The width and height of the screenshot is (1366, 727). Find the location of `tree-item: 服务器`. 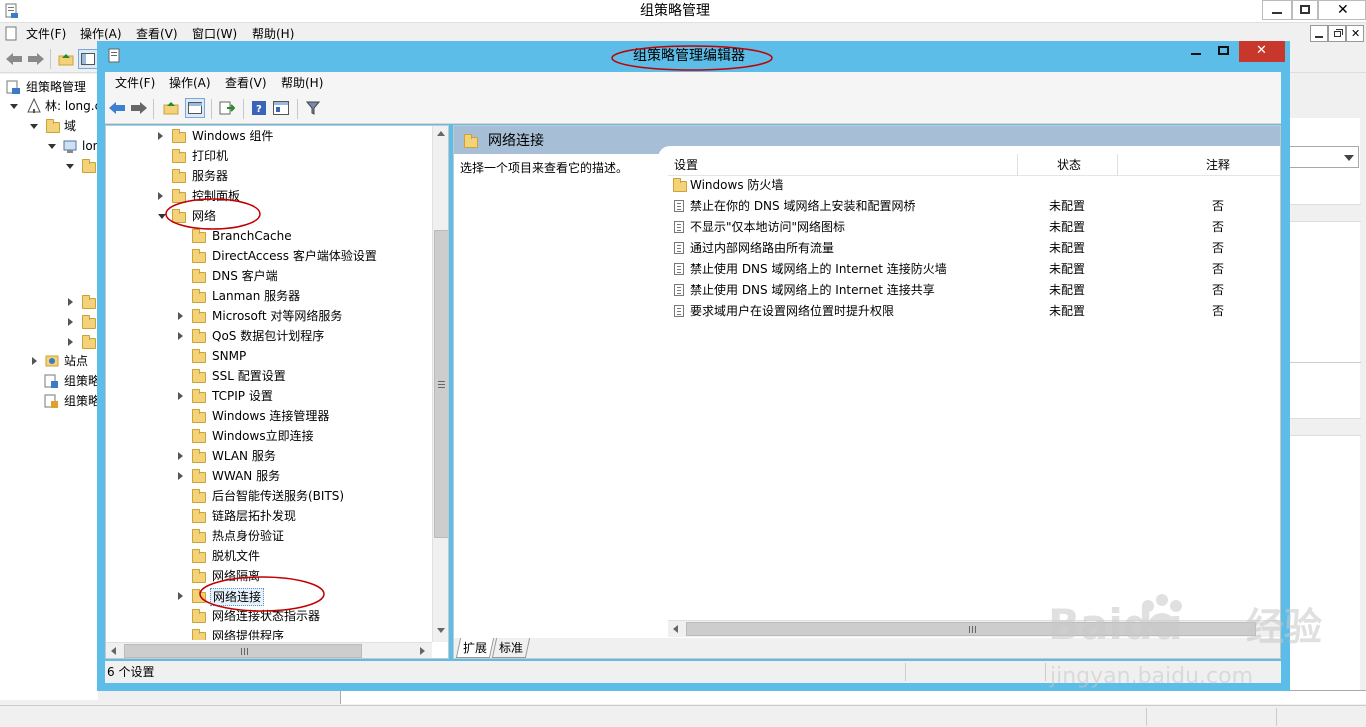

tree-item: 服务器 is located at coordinates (210, 176).